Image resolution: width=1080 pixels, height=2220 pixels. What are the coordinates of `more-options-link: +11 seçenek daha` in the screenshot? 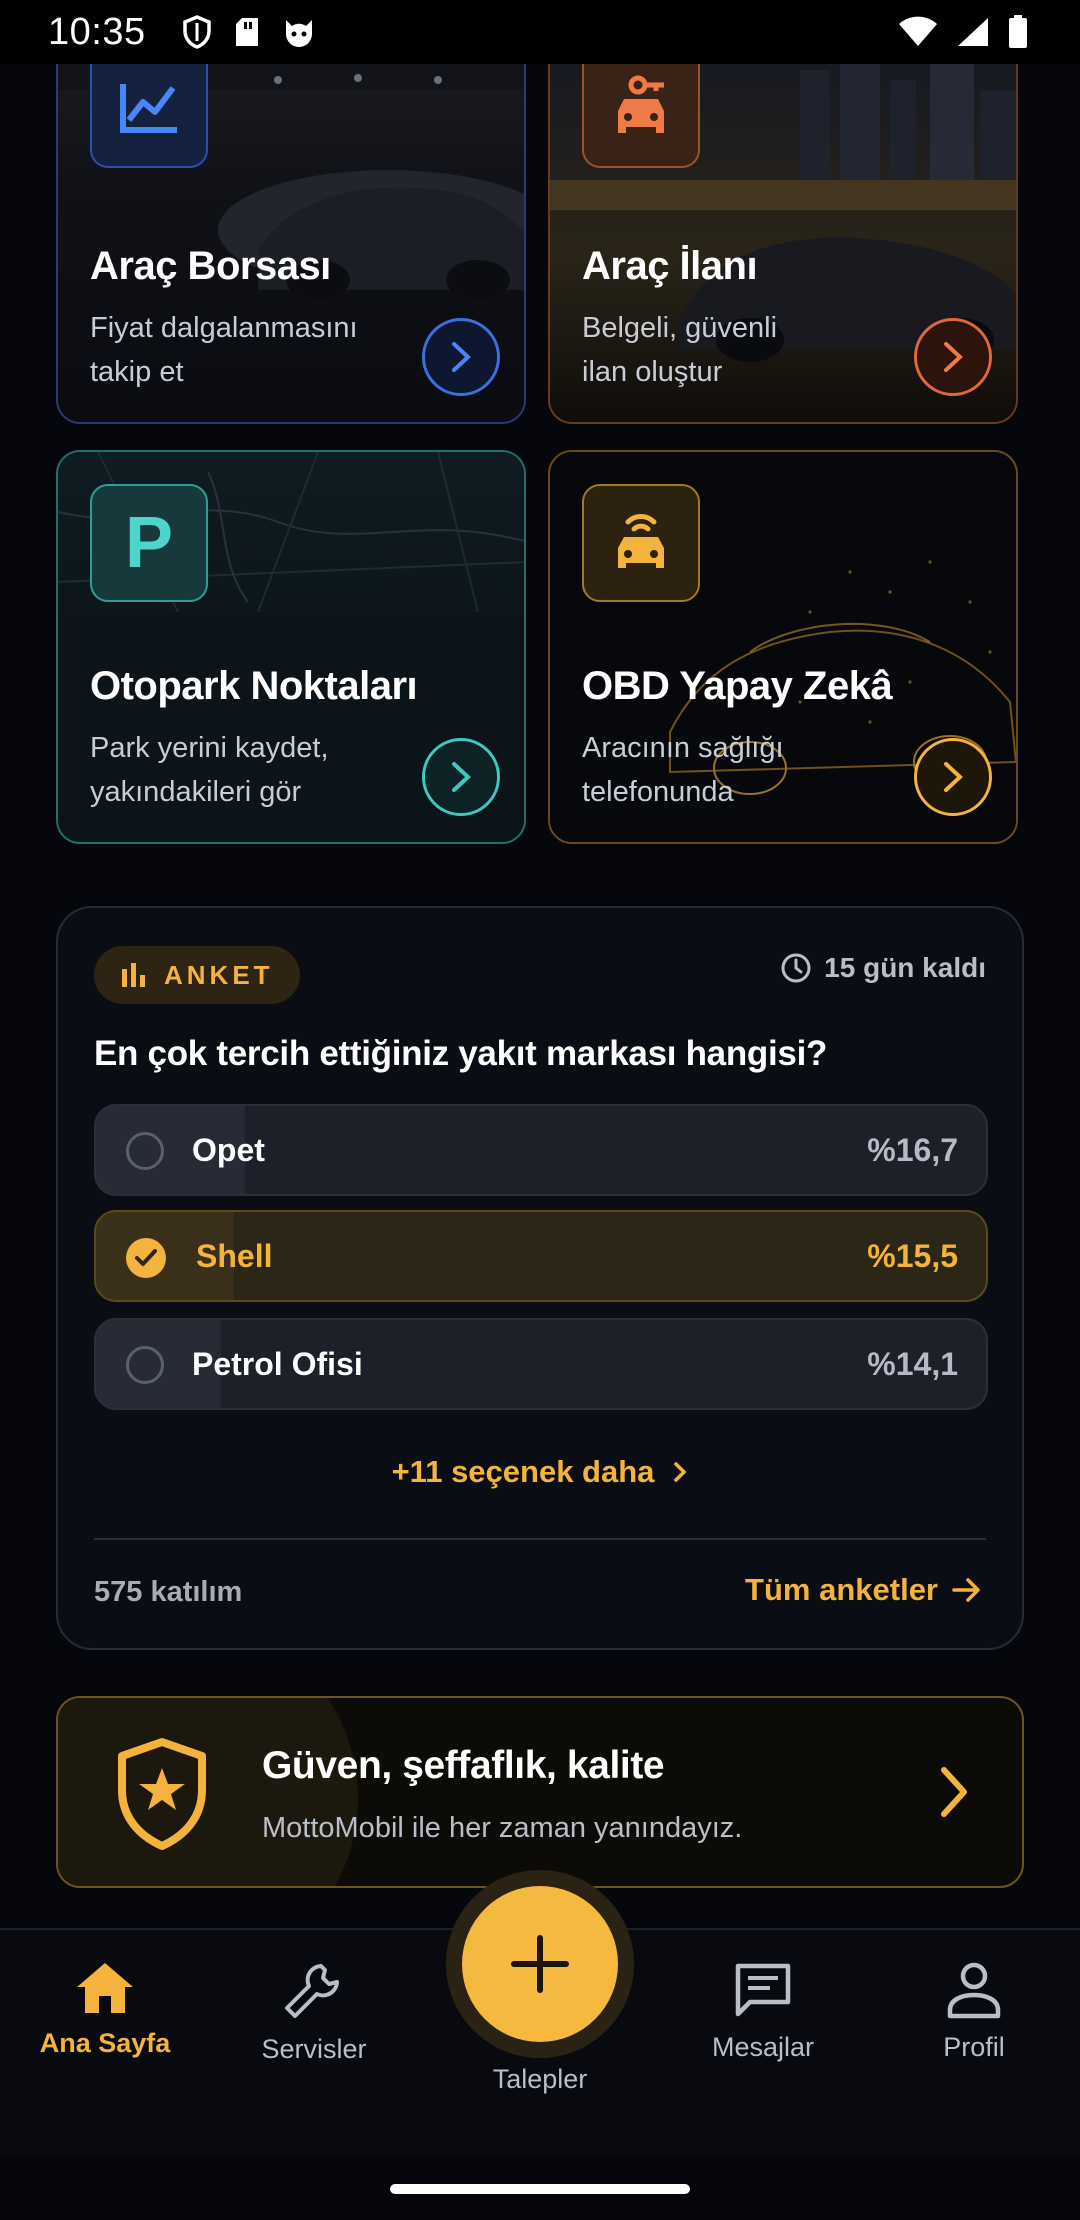 It's located at (540, 1472).